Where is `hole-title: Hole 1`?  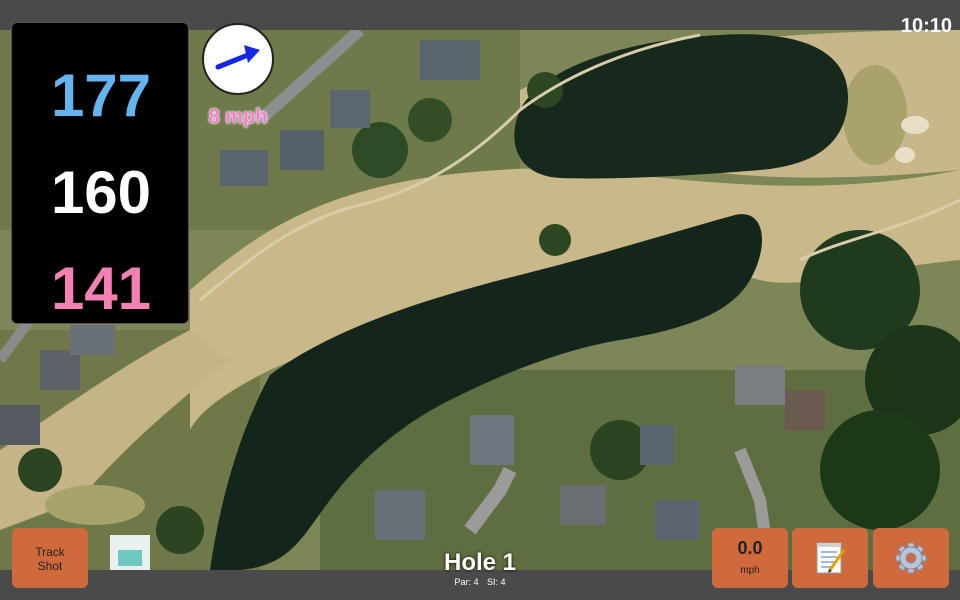
hole-title: Hole 1 is located at coordinates (480, 562).